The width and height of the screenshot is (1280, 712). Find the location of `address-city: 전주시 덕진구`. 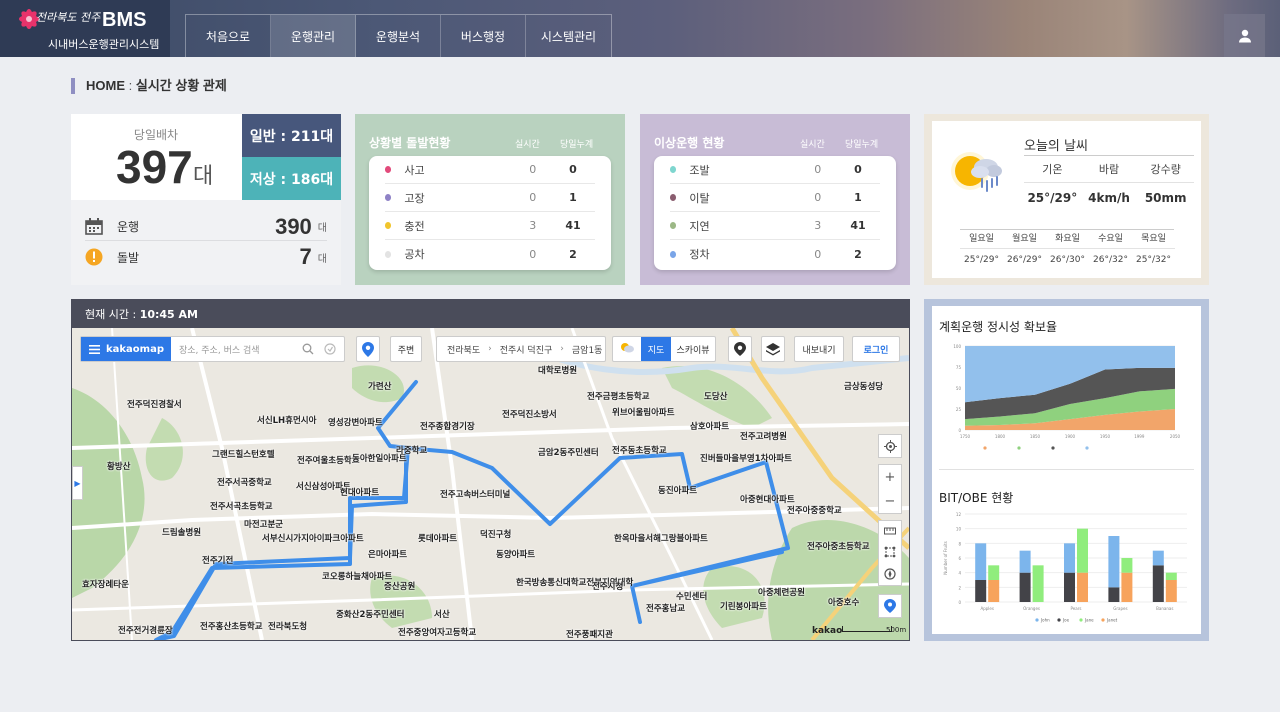

address-city: 전주시 덕진구 is located at coordinates (526, 349).